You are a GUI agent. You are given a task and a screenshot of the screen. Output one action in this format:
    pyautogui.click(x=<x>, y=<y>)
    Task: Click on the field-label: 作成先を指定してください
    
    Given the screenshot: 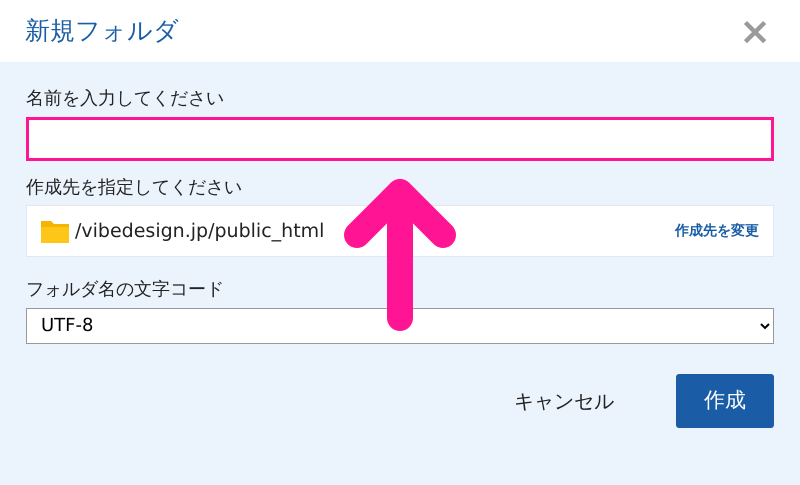 What is the action you would take?
    pyautogui.click(x=134, y=187)
    